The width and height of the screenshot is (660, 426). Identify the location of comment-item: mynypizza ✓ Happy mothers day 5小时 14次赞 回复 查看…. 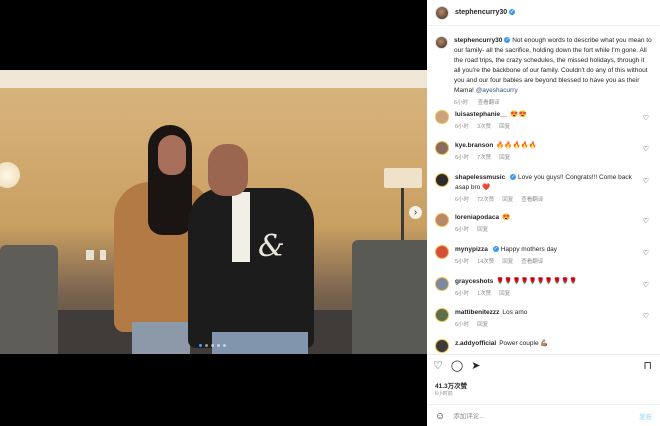
(546, 256).